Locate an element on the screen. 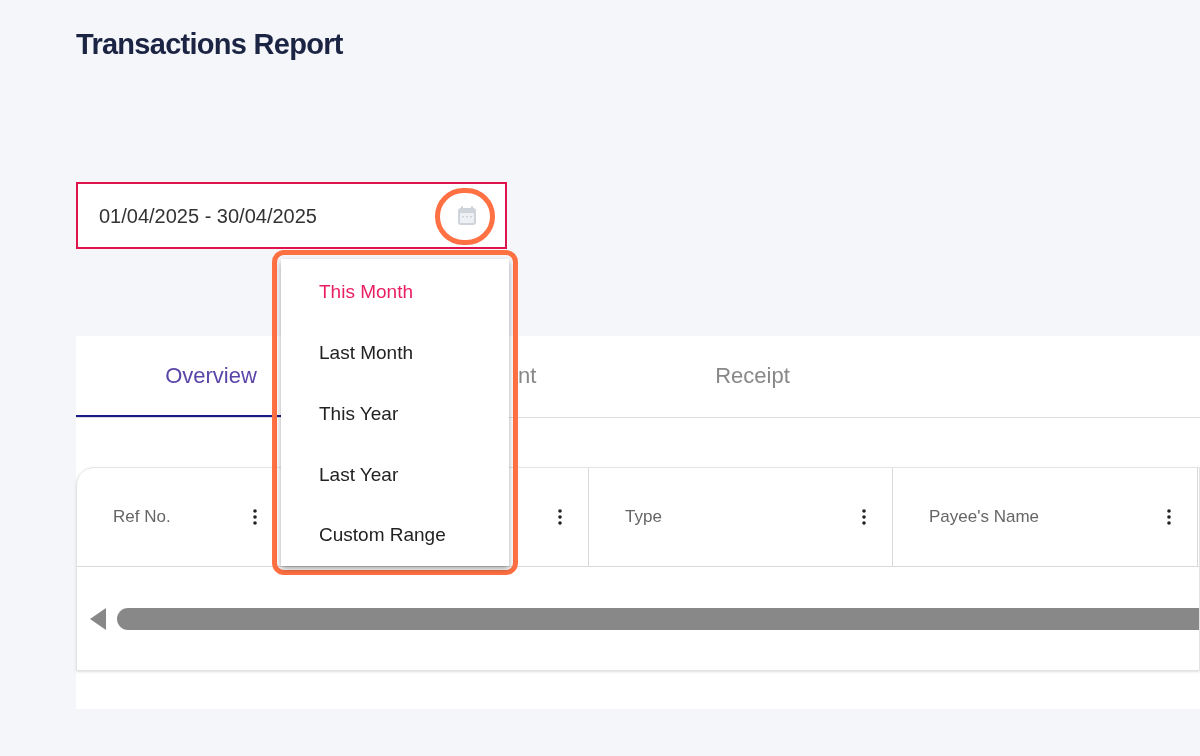 The image size is (1200, 756). column-header: Payee's Name is located at coordinates (984, 517).